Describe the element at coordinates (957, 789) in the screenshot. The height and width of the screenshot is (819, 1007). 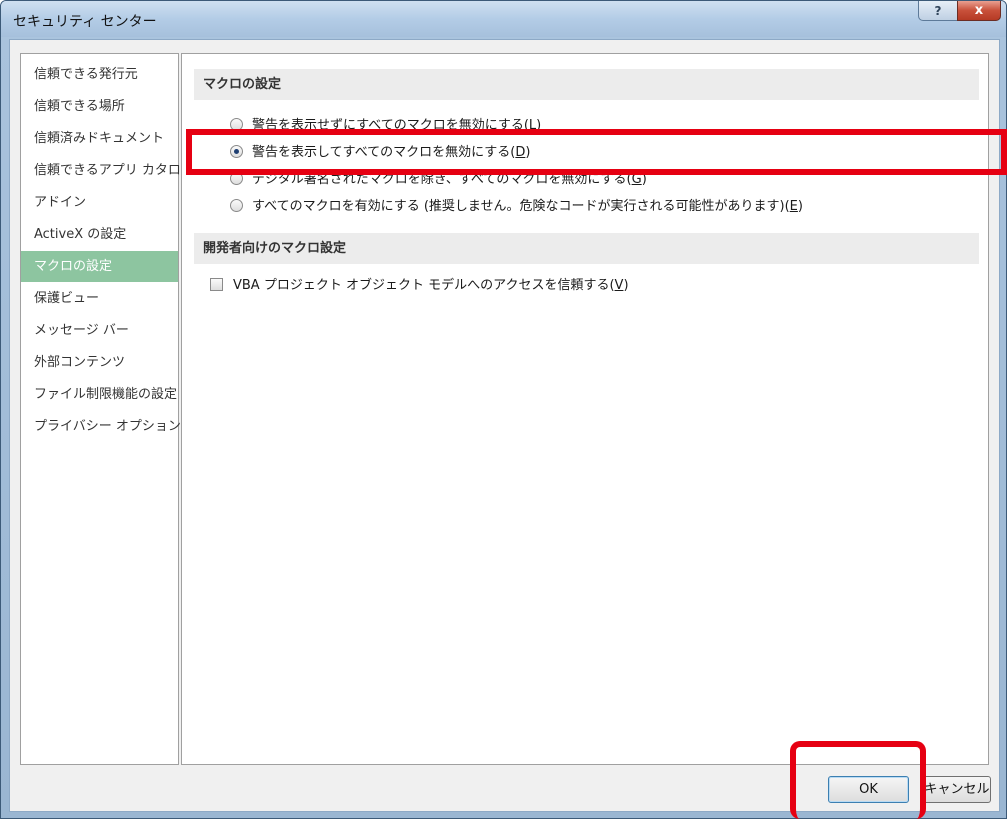
I see `cancel-button: キャンセル` at that location.